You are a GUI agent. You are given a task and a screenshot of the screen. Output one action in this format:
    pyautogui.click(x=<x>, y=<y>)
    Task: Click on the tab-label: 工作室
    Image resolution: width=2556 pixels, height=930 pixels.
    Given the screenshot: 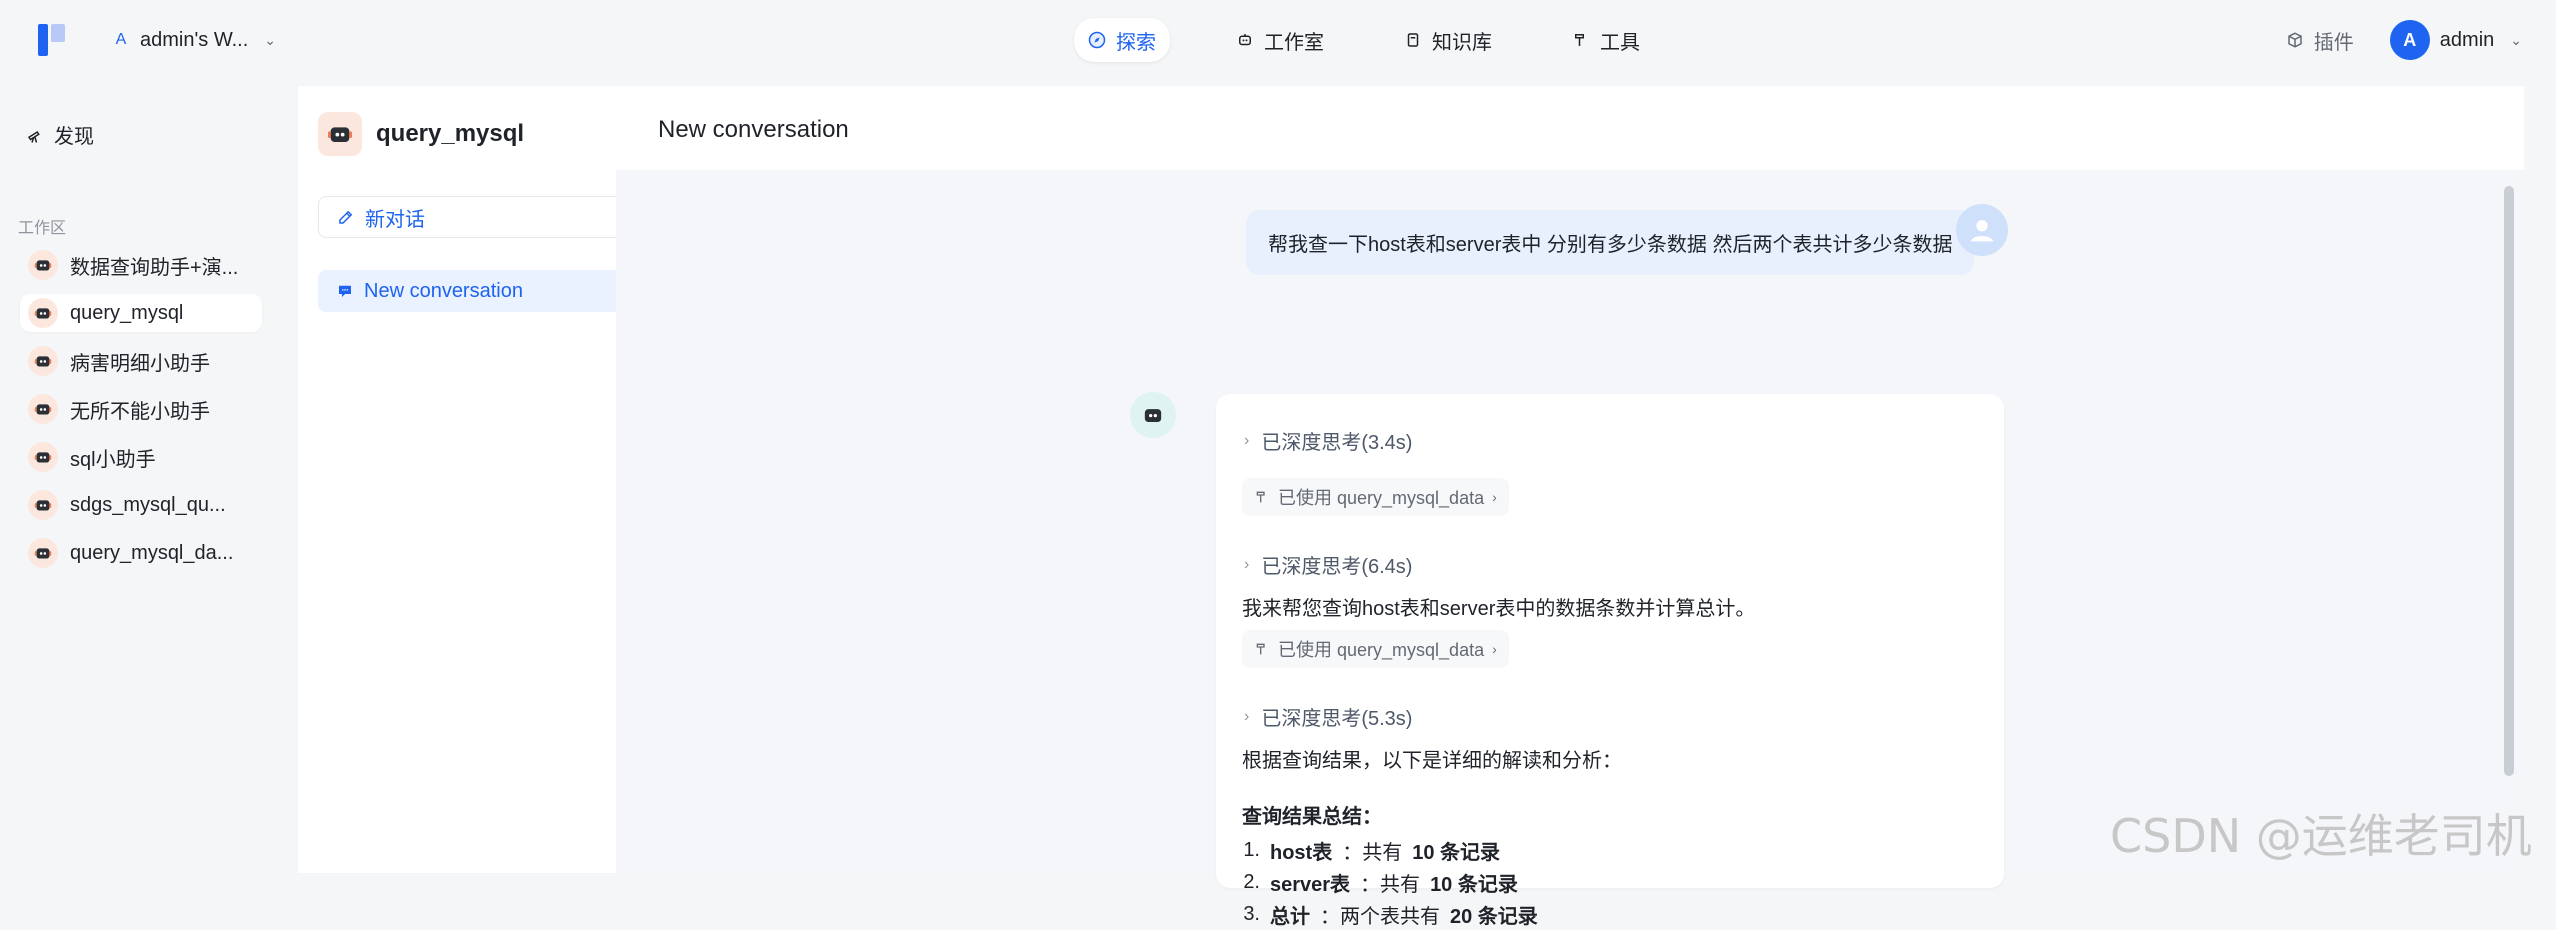 What is the action you would take?
    pyautogui.click(x=1294, y=42)
    